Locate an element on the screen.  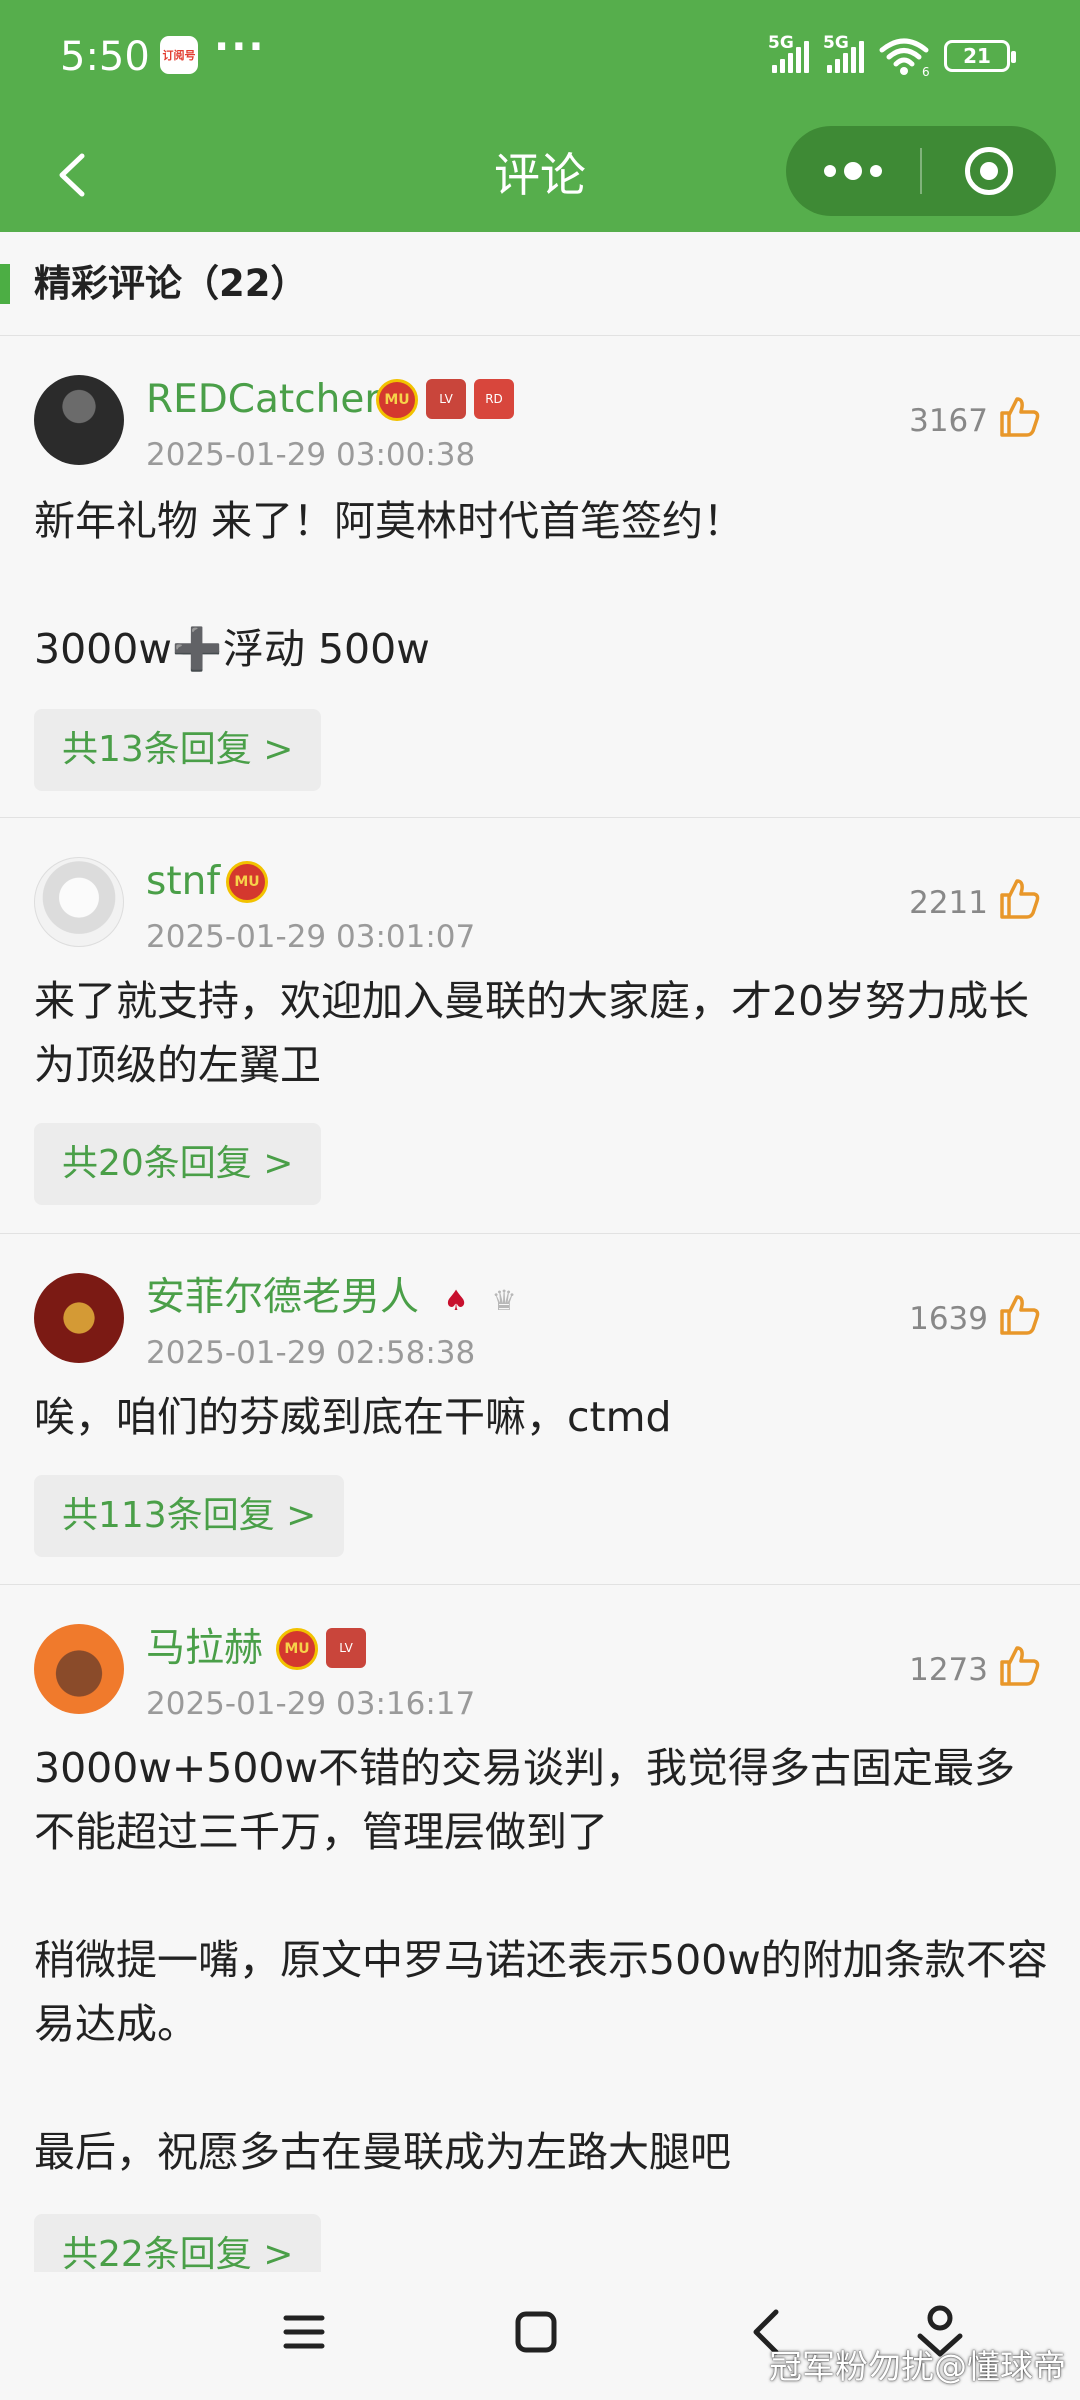
view-replies-button: 共20条回复 > is located at coordinates (178, 1164).